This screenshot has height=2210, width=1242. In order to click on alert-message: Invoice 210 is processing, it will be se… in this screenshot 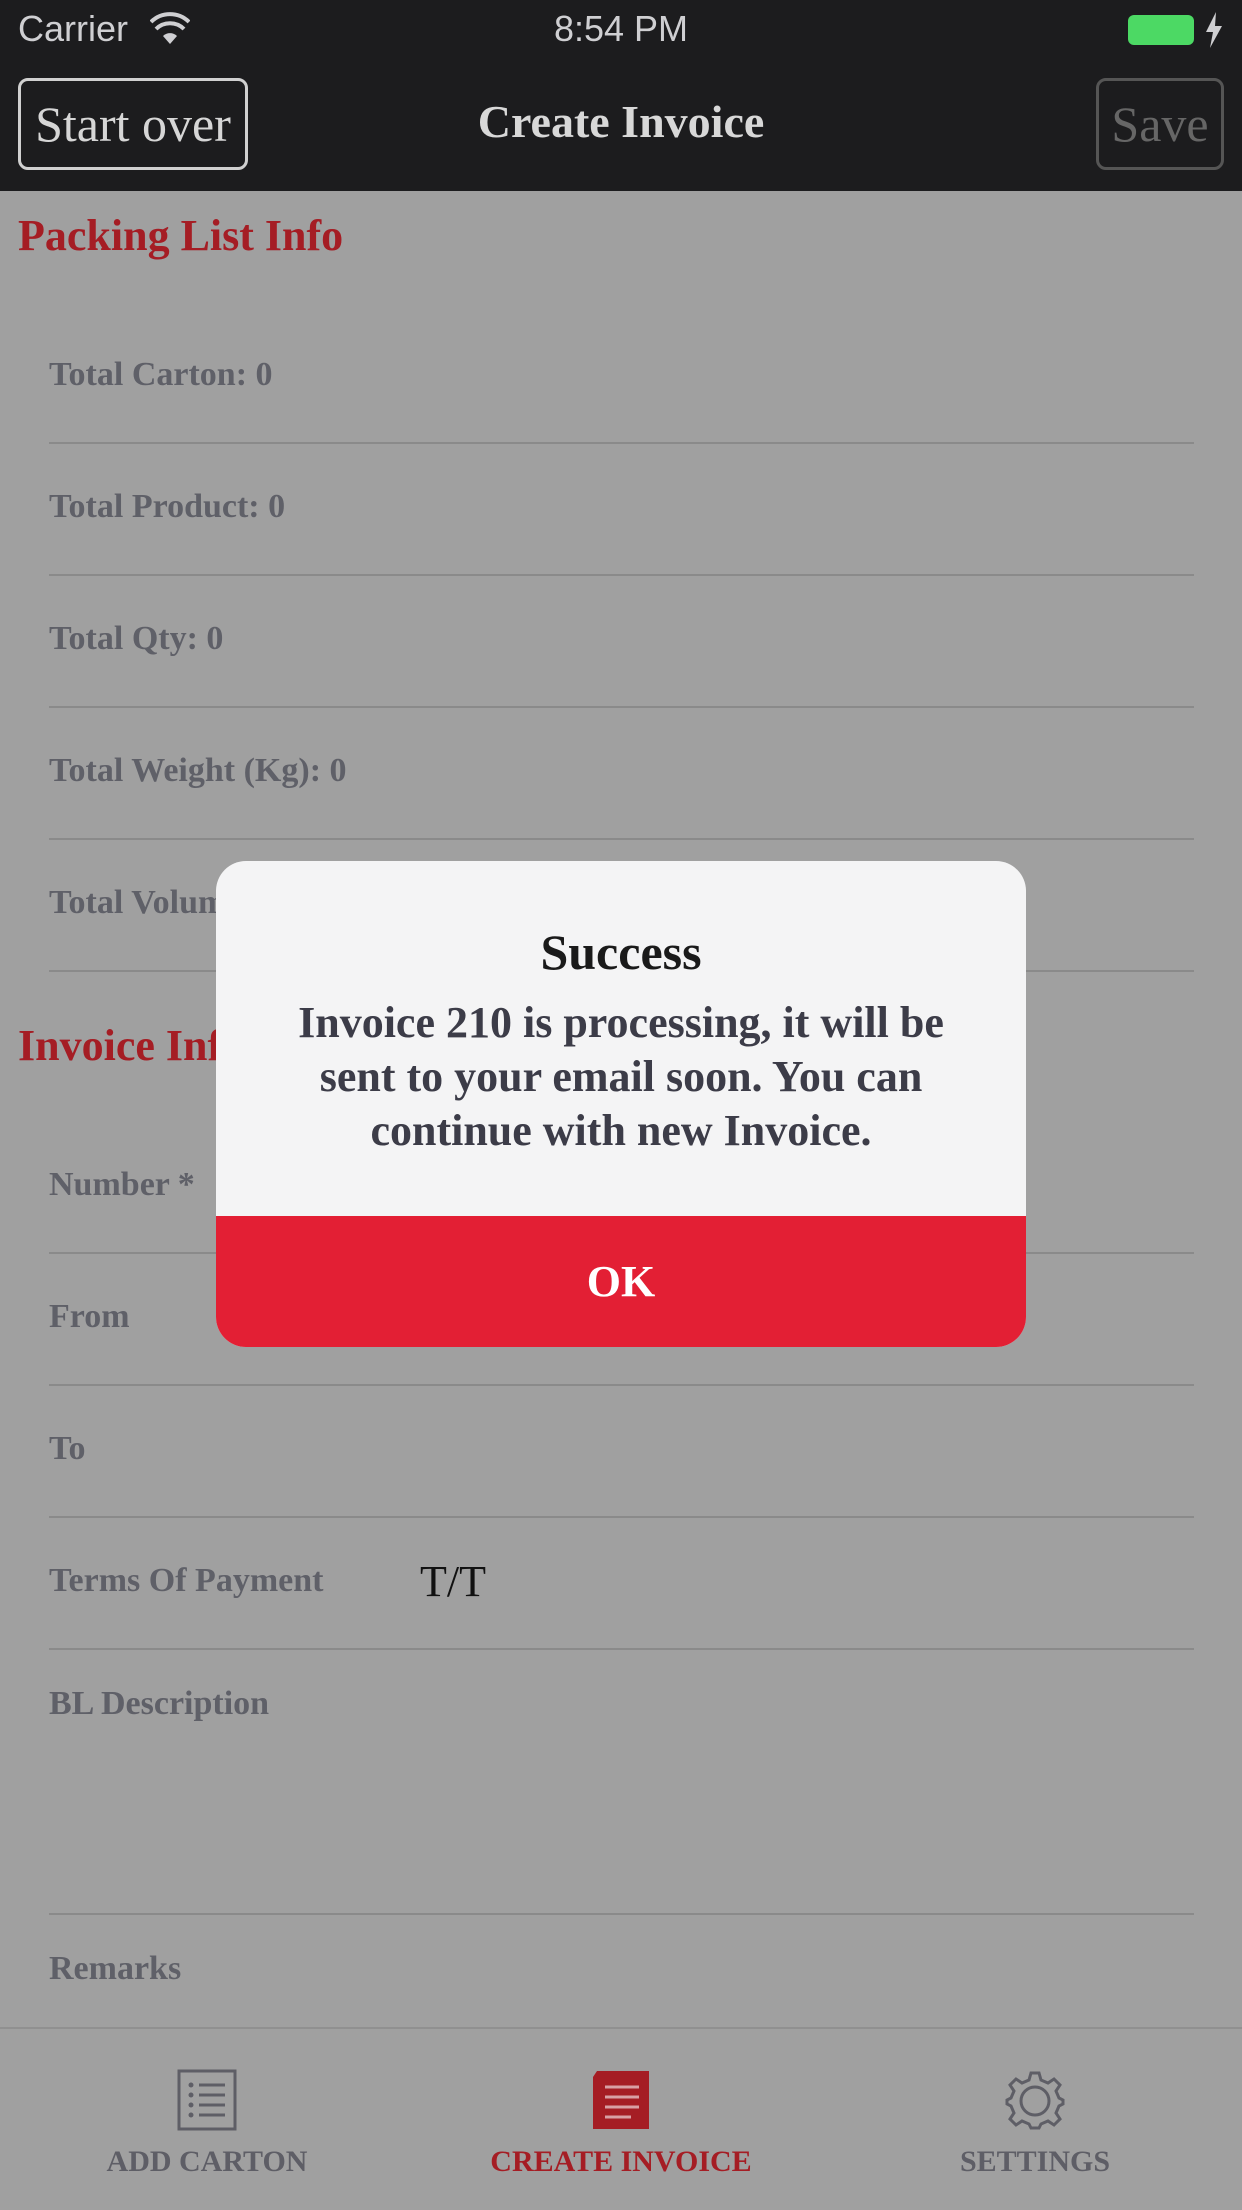, I will do `click(621, 1076)`.